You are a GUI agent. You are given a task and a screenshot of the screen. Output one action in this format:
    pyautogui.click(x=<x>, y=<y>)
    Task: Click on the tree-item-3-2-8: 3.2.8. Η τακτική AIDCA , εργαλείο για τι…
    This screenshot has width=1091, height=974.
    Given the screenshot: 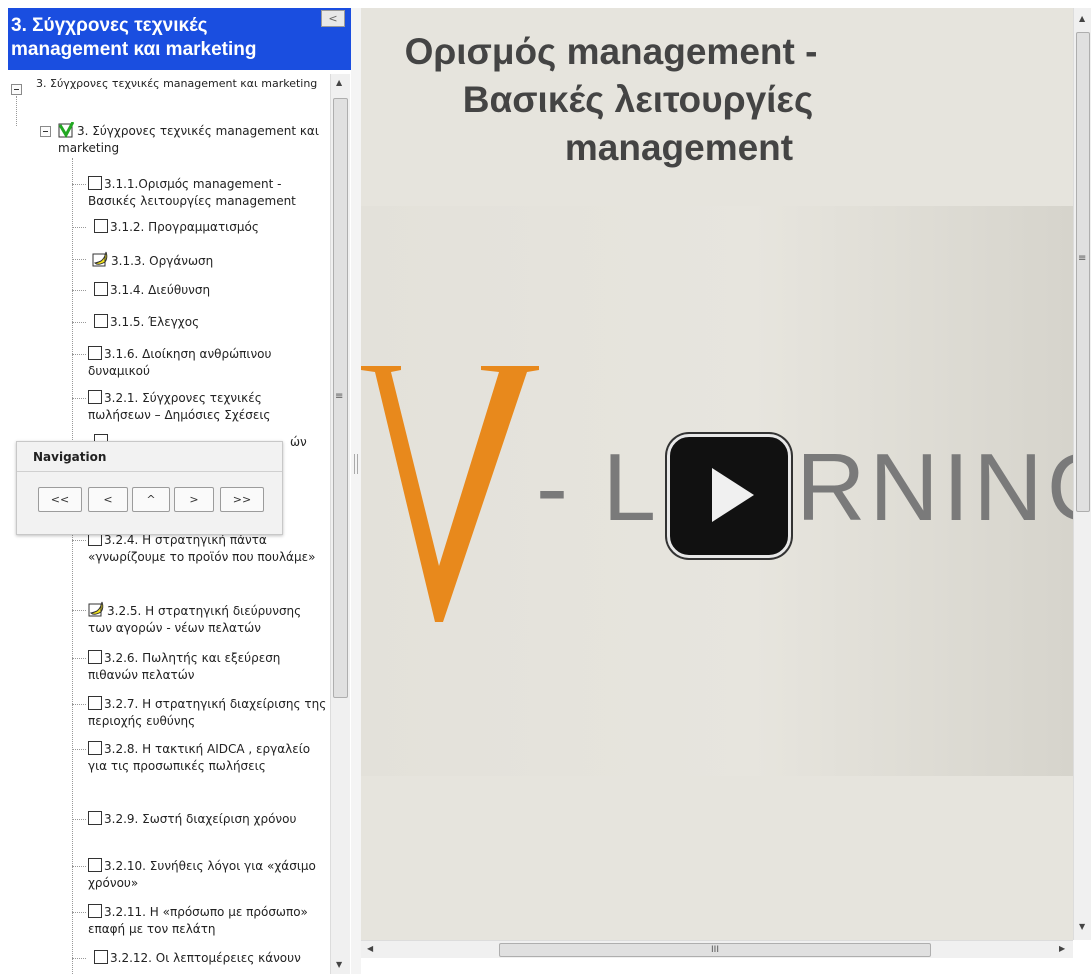 What is the action you would take?
    pyautogui.click(x=208, y=758)
    